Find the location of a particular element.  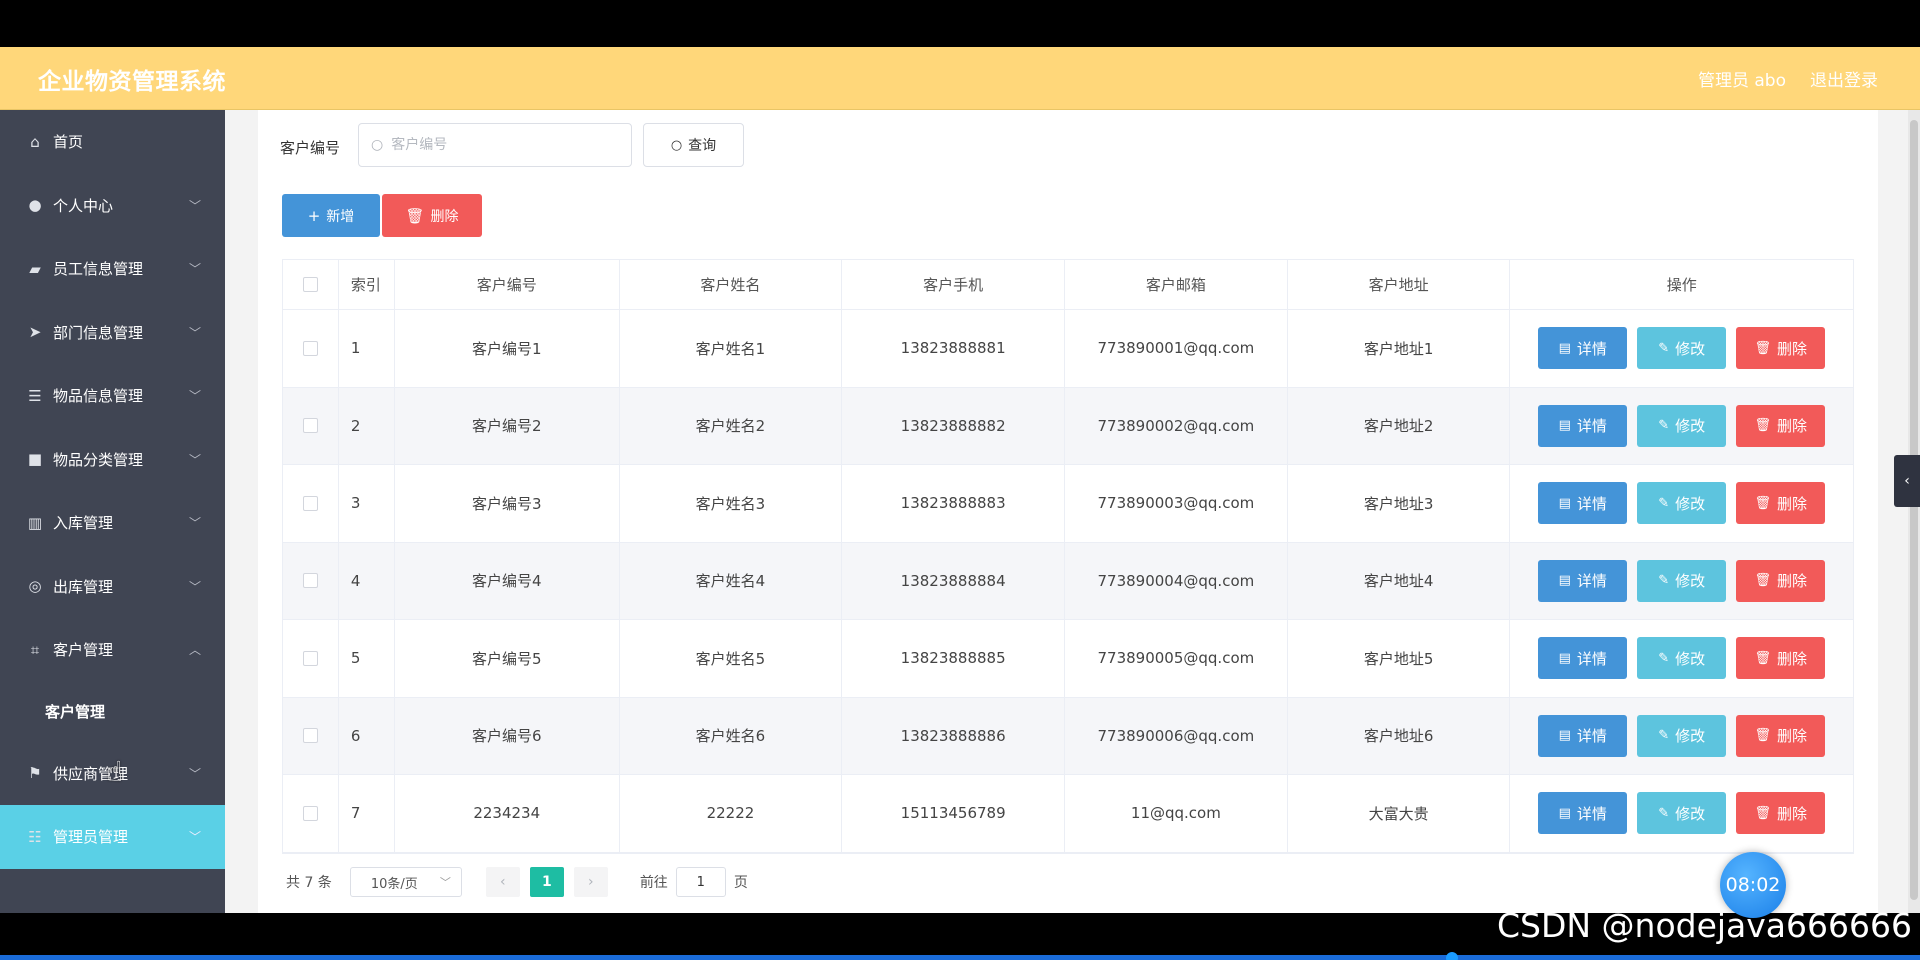

sidebar-item-admin: ☷ 管理员管理 ﹀ is located at coordinates (112, 837).